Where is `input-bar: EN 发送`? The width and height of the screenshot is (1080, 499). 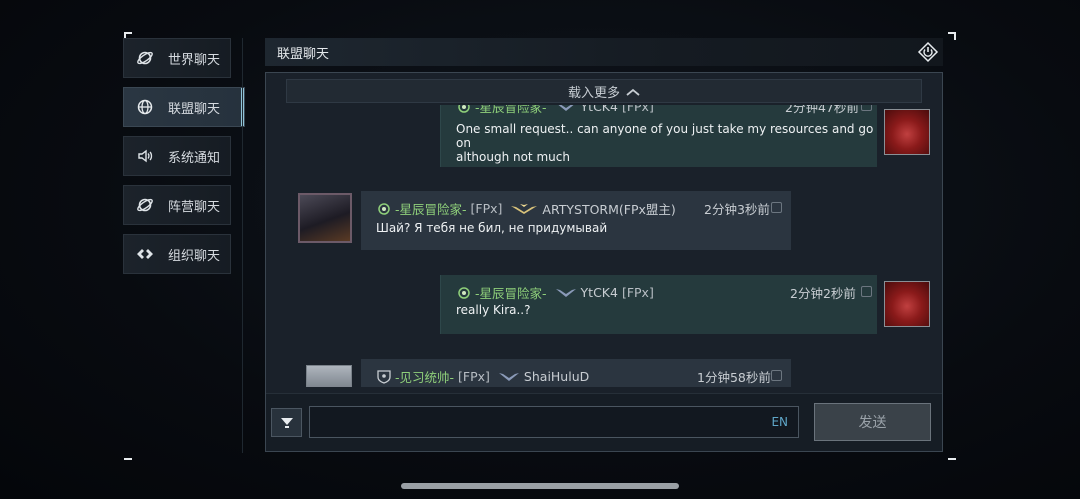
input-bar: EN 发送 is located at coordinates (604, 422).